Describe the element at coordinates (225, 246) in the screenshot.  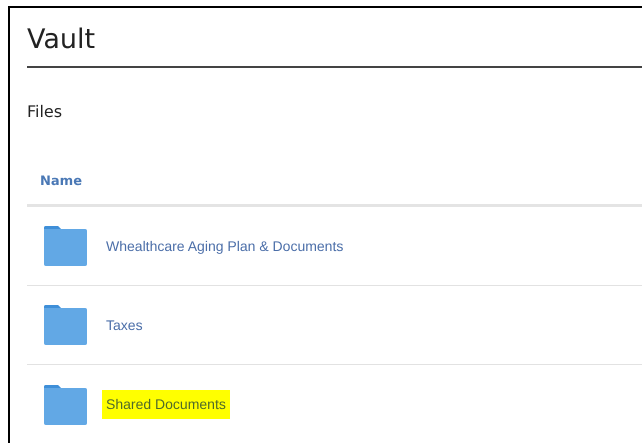
I see `folder-link: Whealthcare Aging Plan & Documents` at that location.